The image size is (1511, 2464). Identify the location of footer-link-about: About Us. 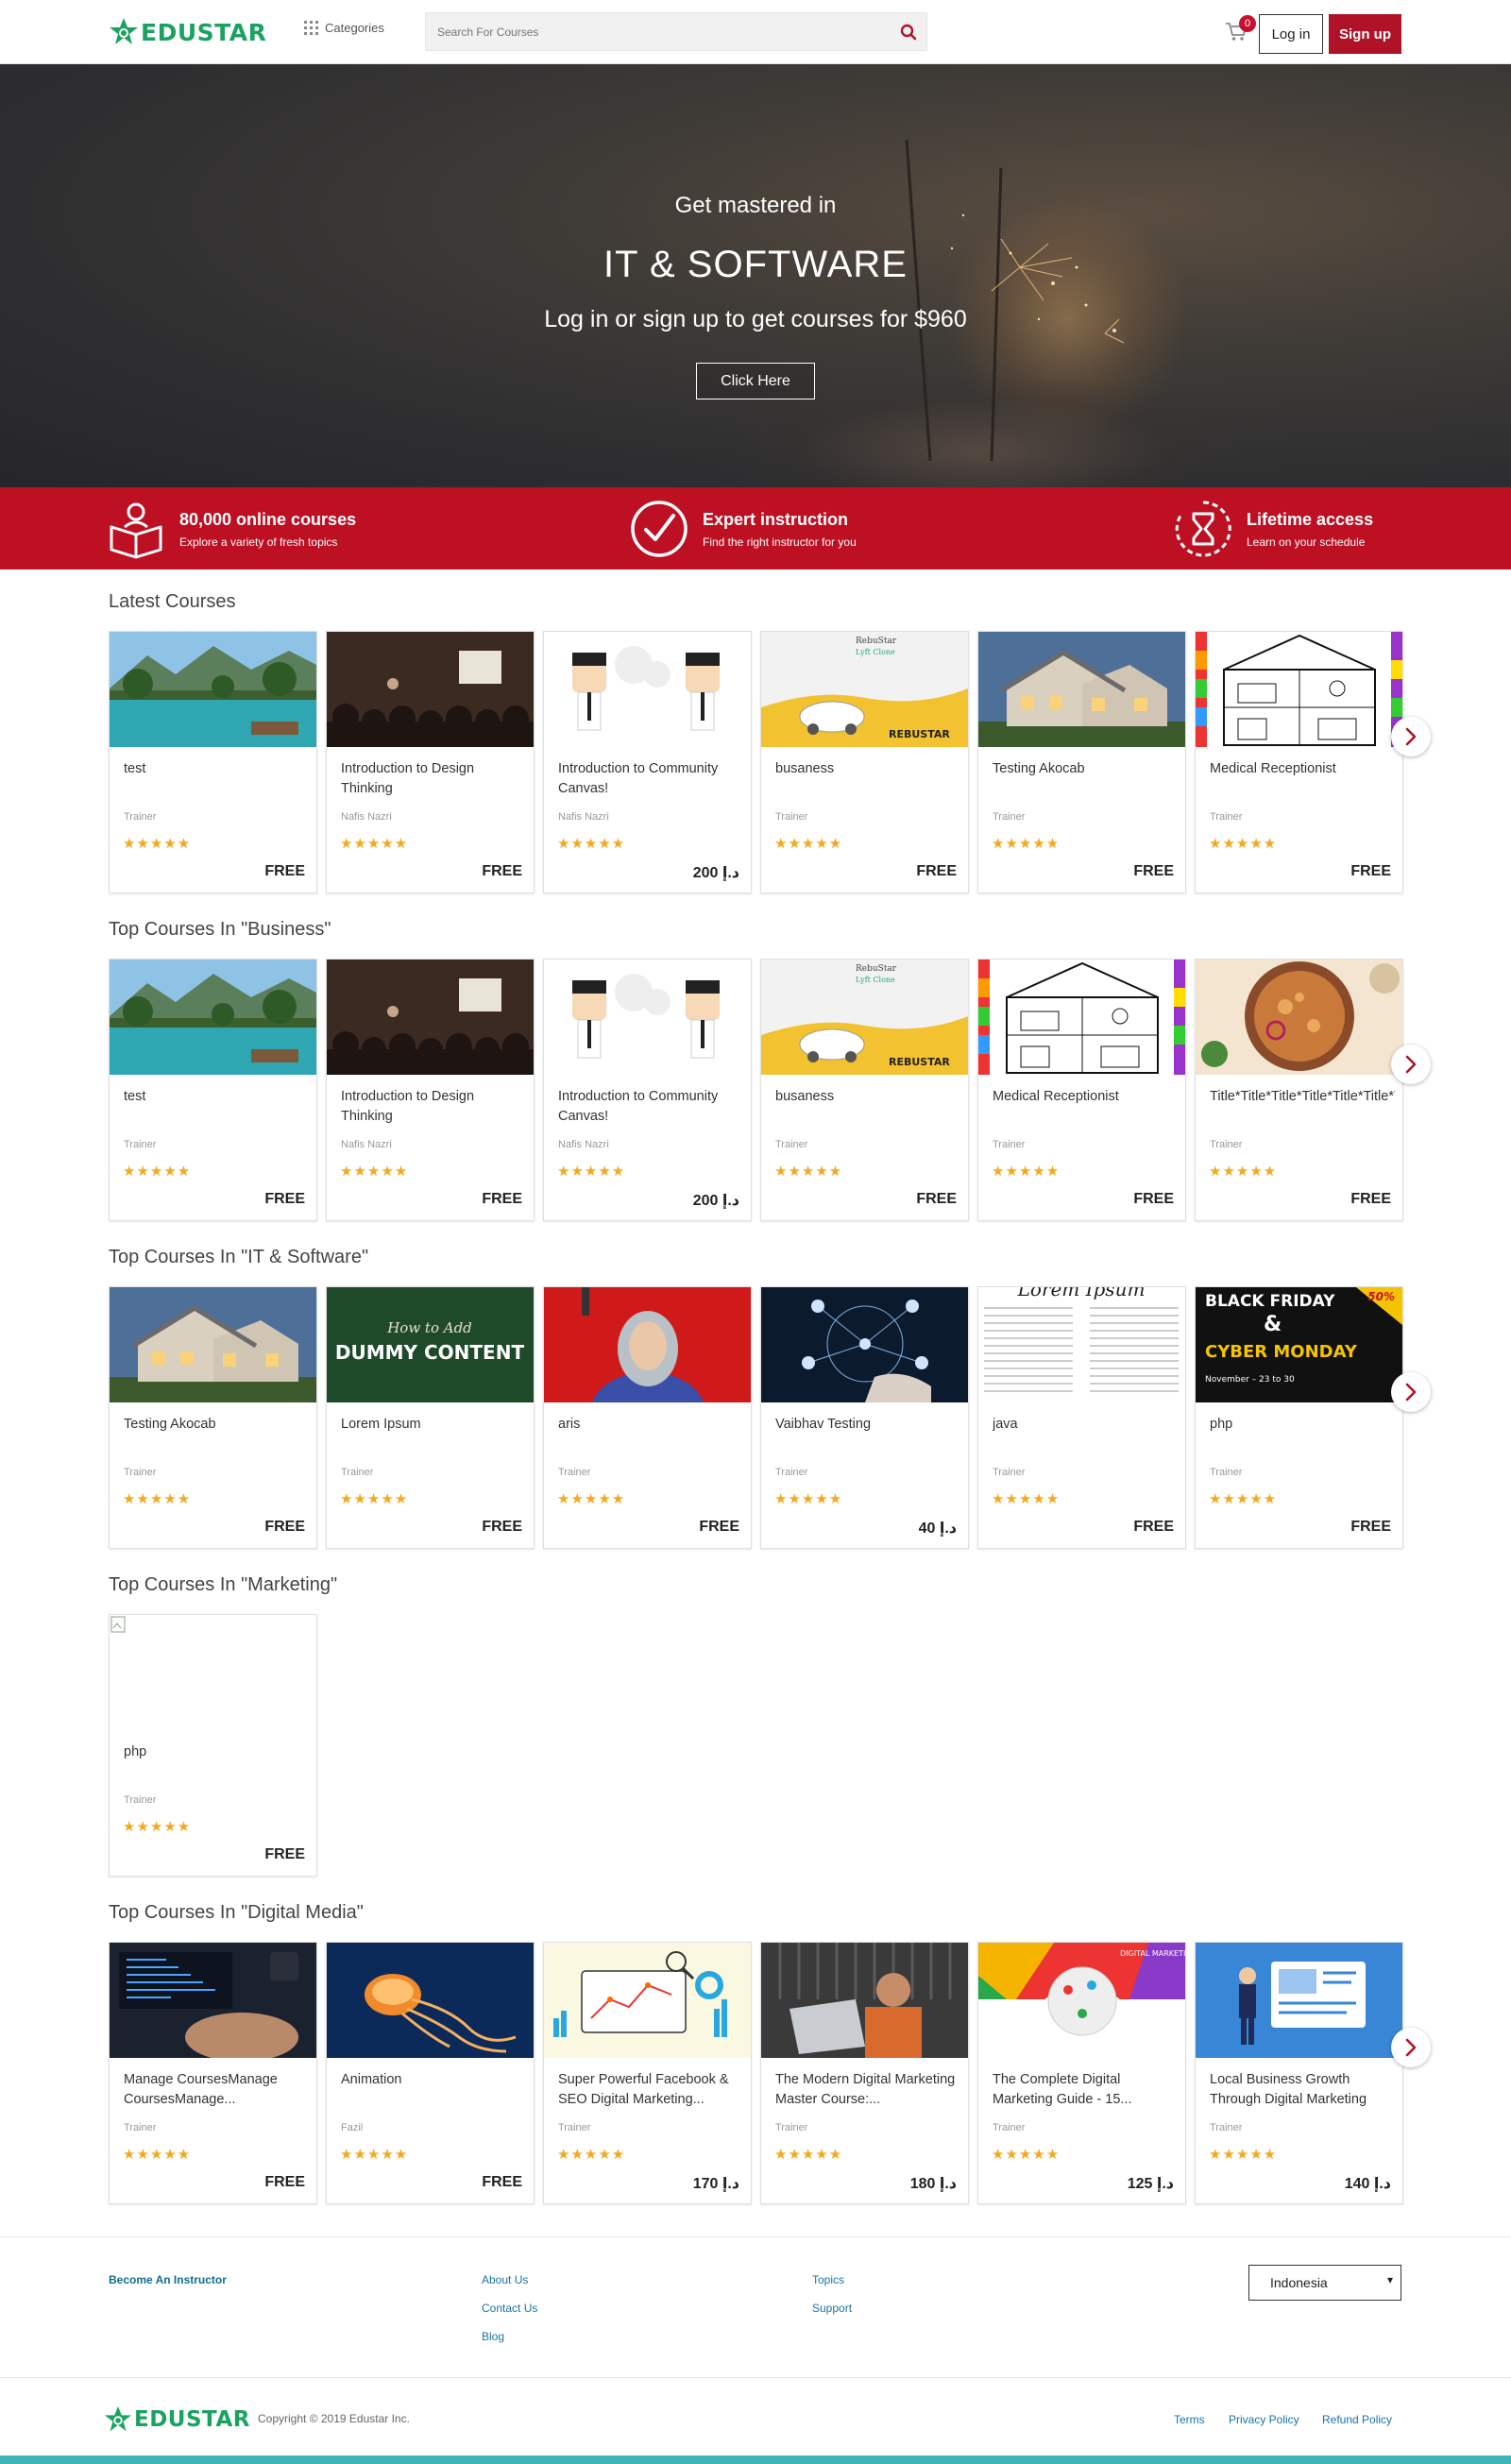
(505, 2279).